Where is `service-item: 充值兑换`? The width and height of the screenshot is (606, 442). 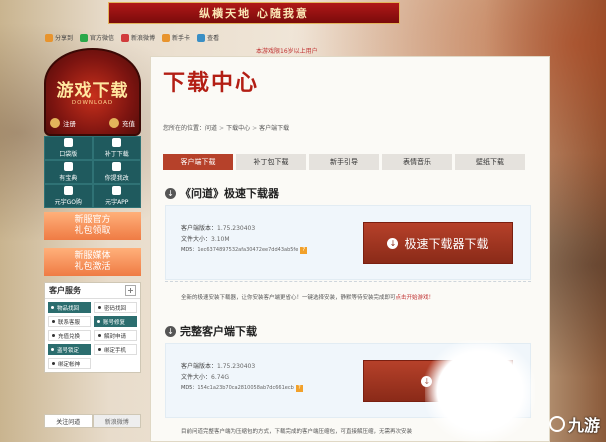 service-item: 充值兑换 is located at coordinates (69, 335).